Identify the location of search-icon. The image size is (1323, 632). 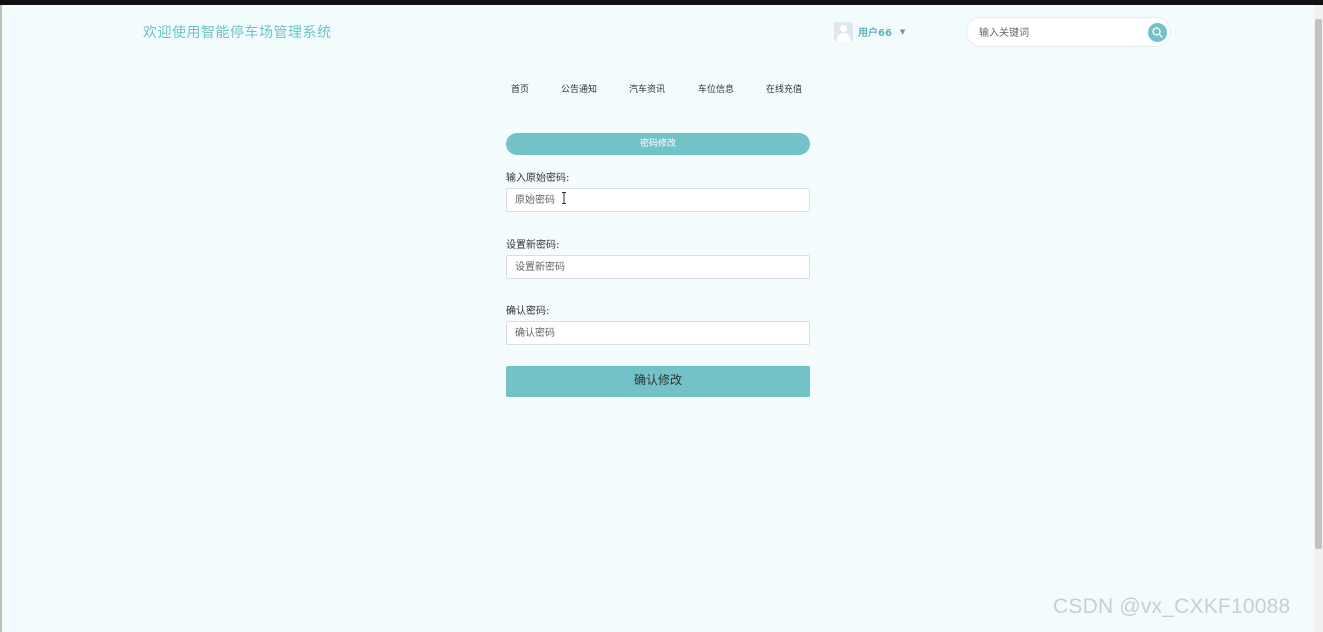
(1157, 32).